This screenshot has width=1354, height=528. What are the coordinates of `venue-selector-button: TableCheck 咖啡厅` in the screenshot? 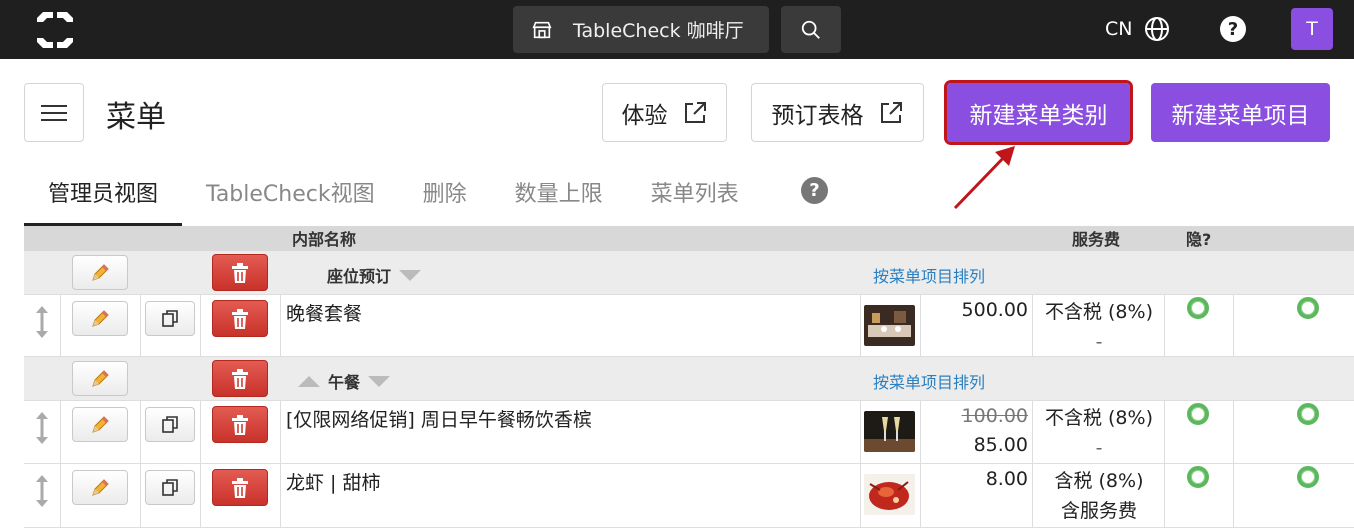 It's located at (641, 29).